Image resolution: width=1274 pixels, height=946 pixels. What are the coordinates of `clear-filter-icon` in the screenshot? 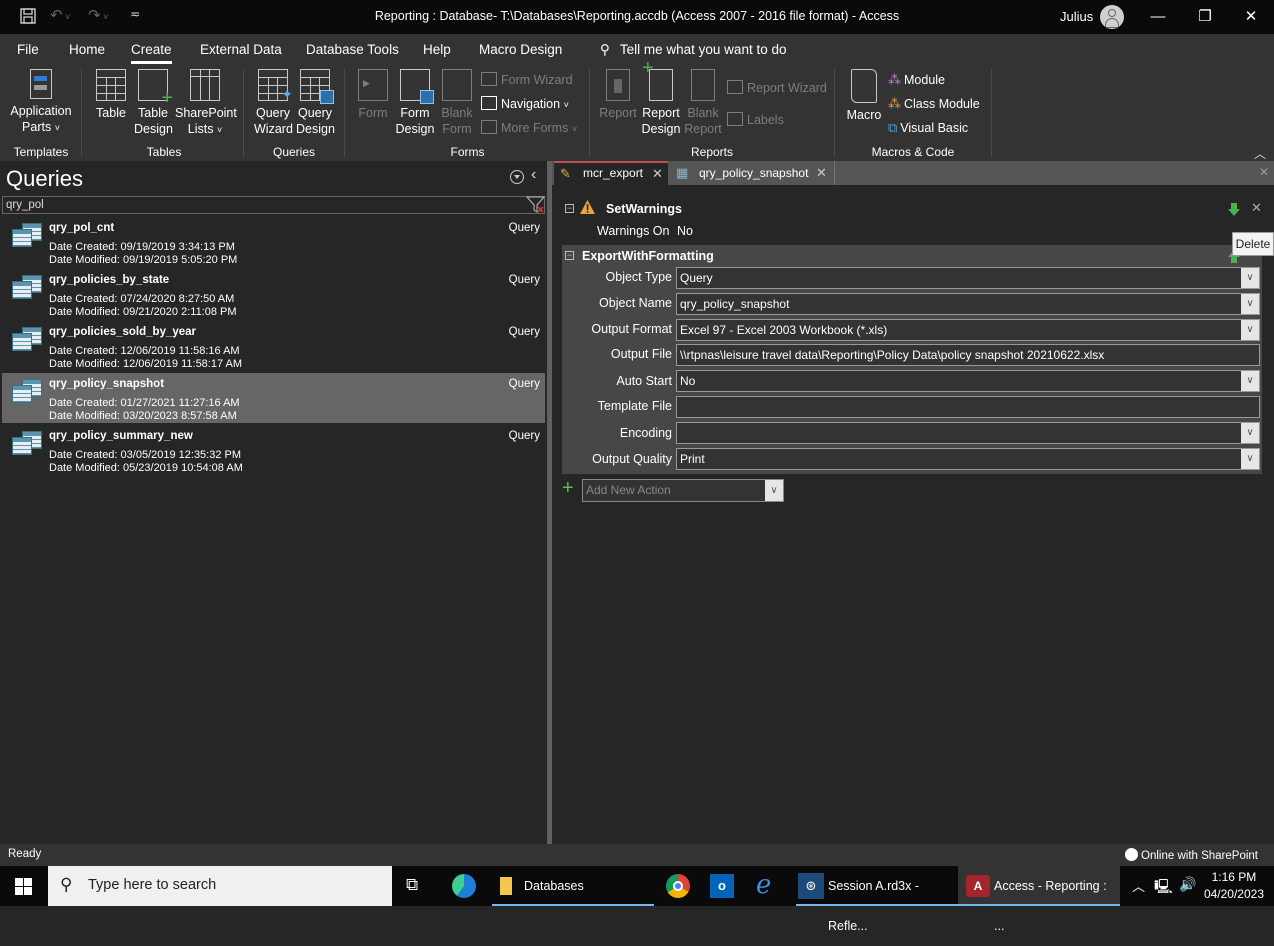 It's located at (535, 205).